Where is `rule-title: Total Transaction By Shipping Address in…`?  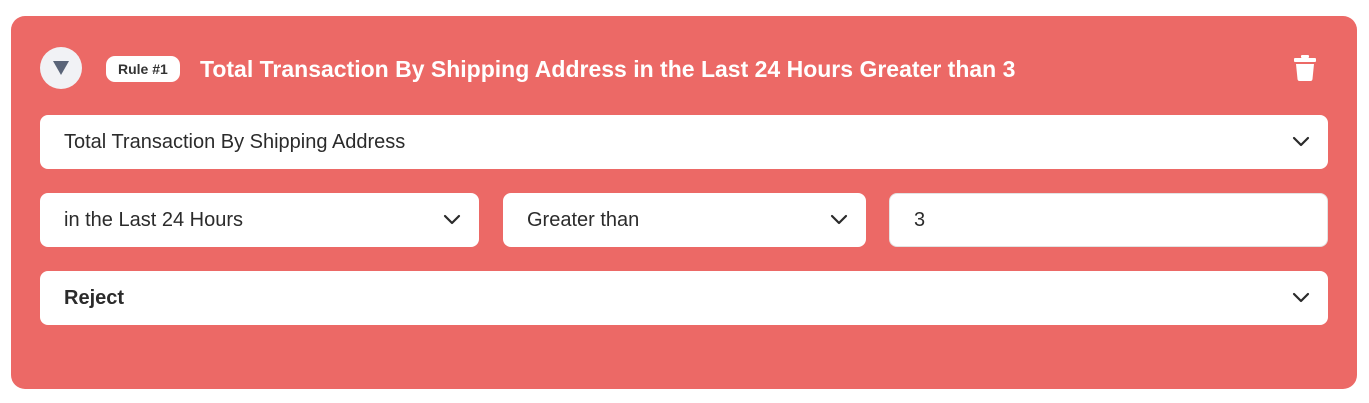 rule-title: Total Transaction By Shipping Address in… is located at coordinates (608, 69).